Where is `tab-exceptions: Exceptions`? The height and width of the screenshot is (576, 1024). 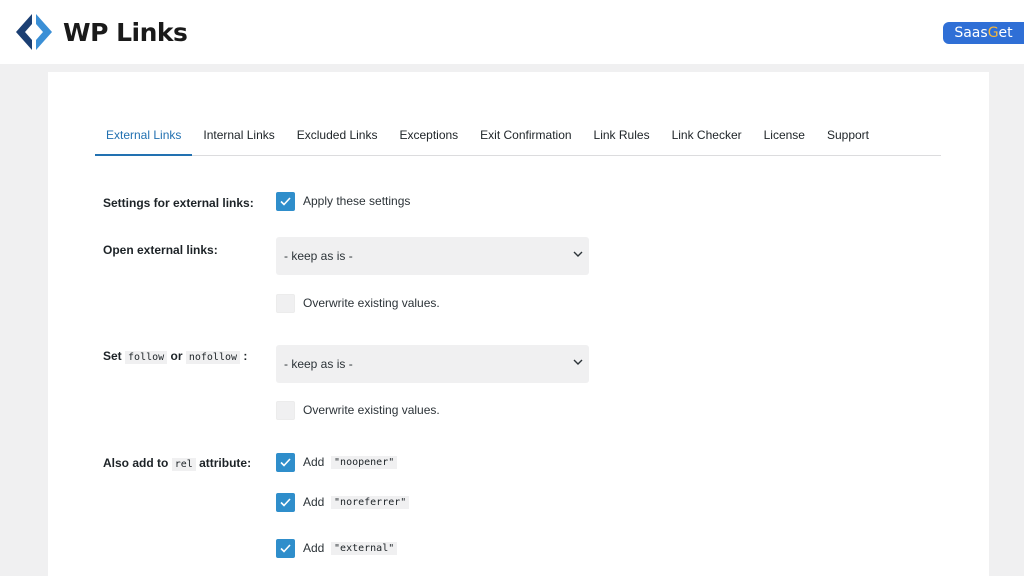
tab-exceptions: Exceptions is located at coordinates (428, 138).